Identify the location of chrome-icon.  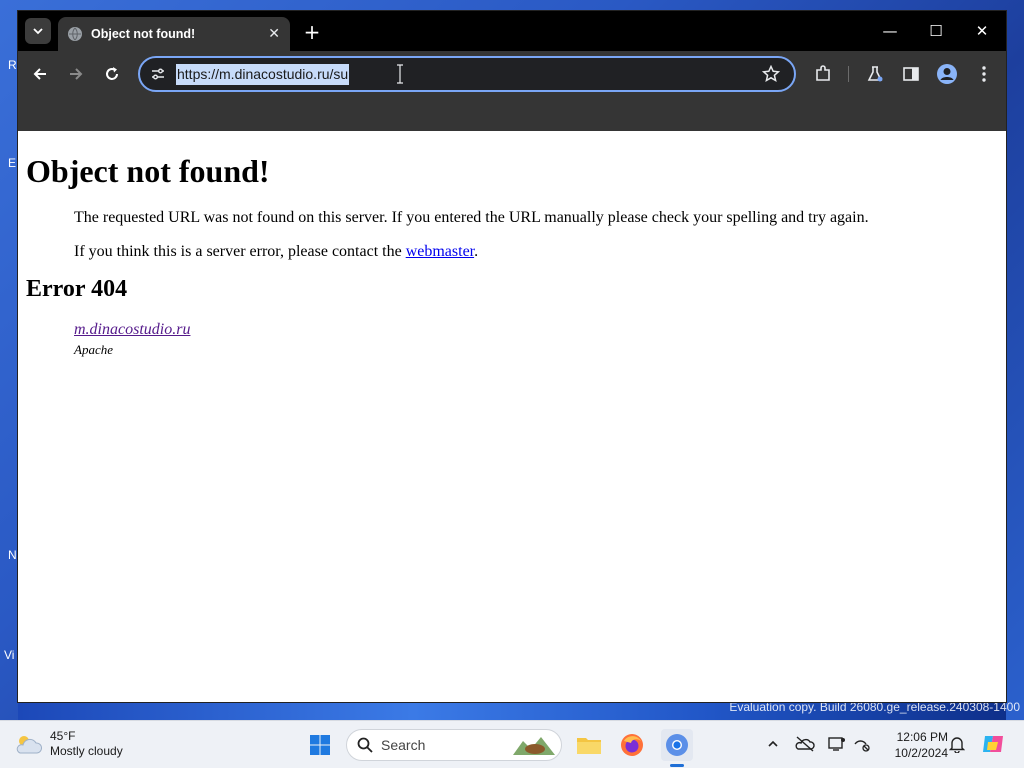
(677, 745).